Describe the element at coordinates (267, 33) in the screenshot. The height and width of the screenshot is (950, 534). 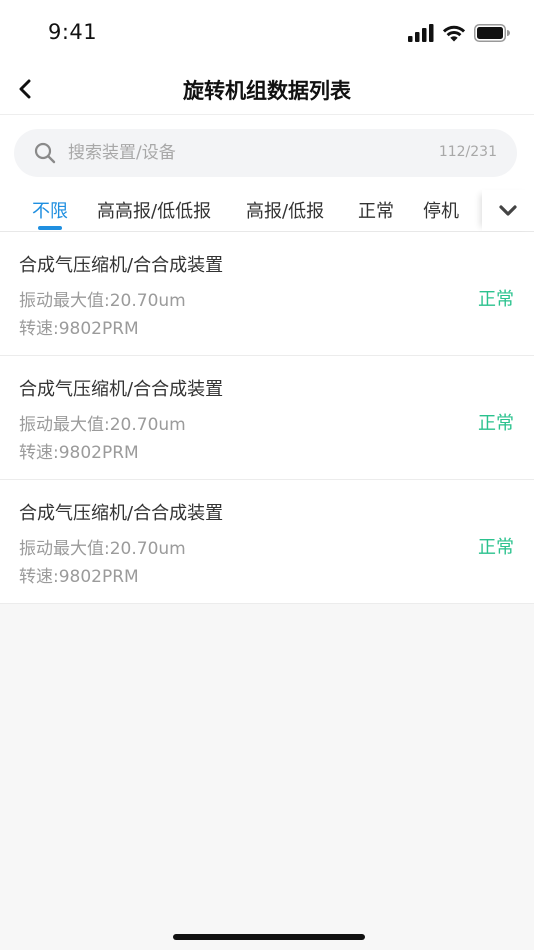
I see `status-bar: 9:41` at that location.